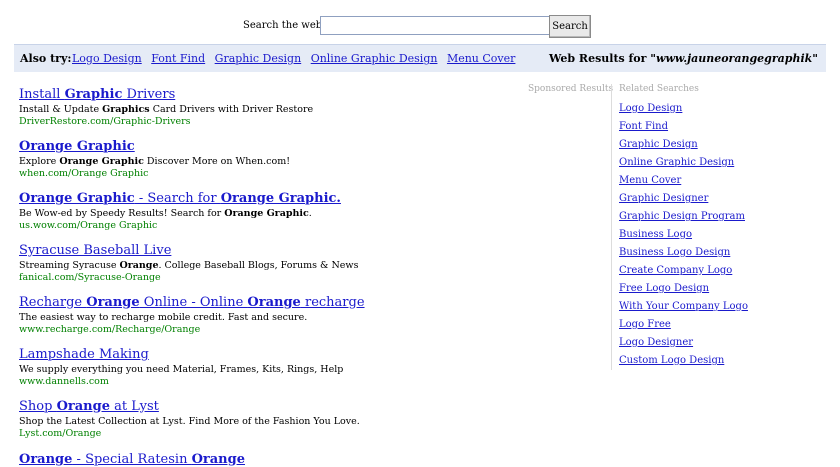 This screenshot has height=467, width=840. What do you see at coordinates (597, 58) in the screenshot?
I see `web-results-prefix: Web Results for` at bounding box center [597, 58].